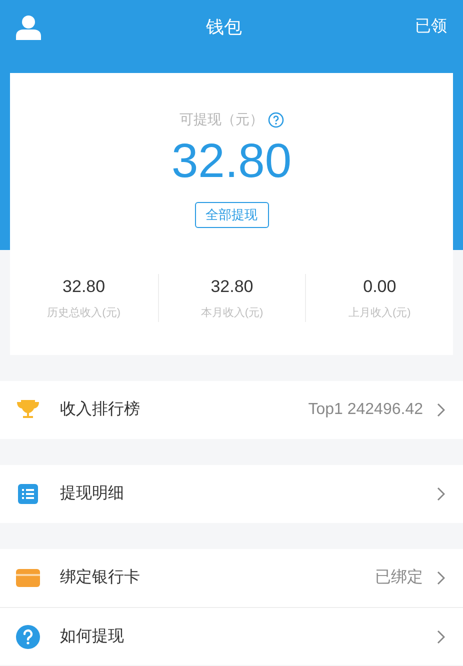 This screenshot has width=463, height=666. What do you see at coordinates (365, 410) in the screenshot?
I see `menu-value: Top1 242496.42` at bounding box center [365, 410].